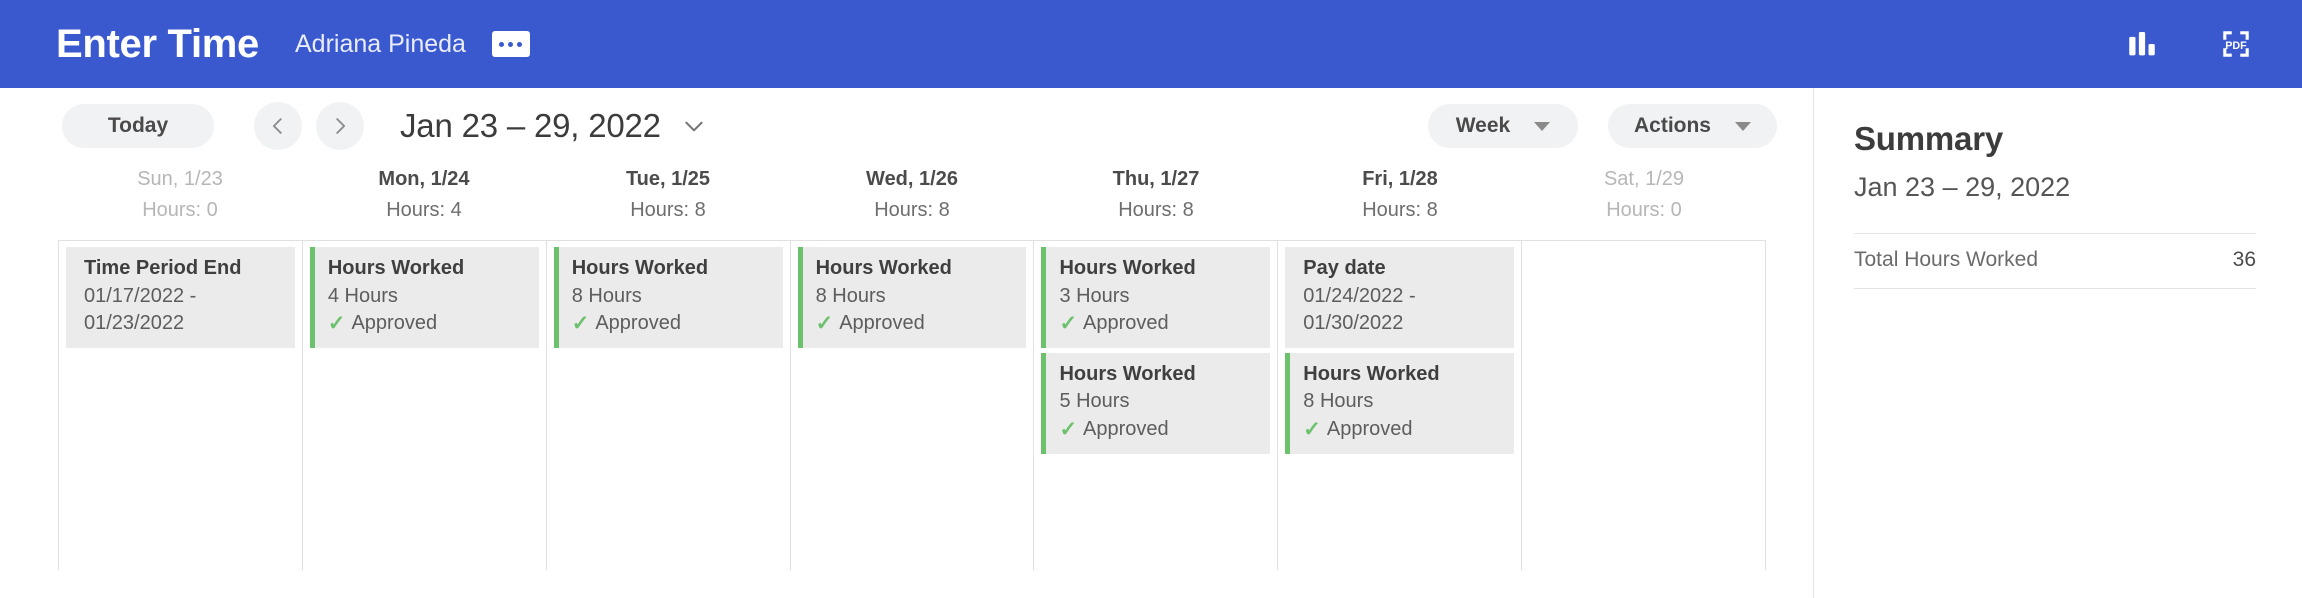 This screenshot has width=2302, height=598. I want to click on related-actions-button, so click(510, 44).